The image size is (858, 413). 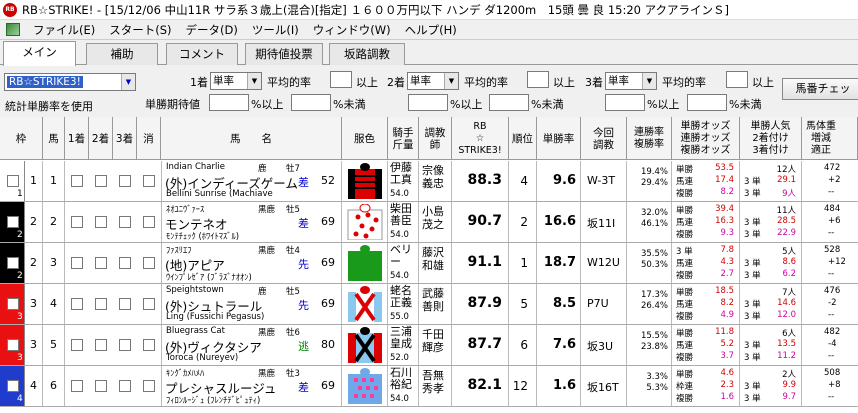 I want to click on expected2-max-input, so click(x=509, y=102).